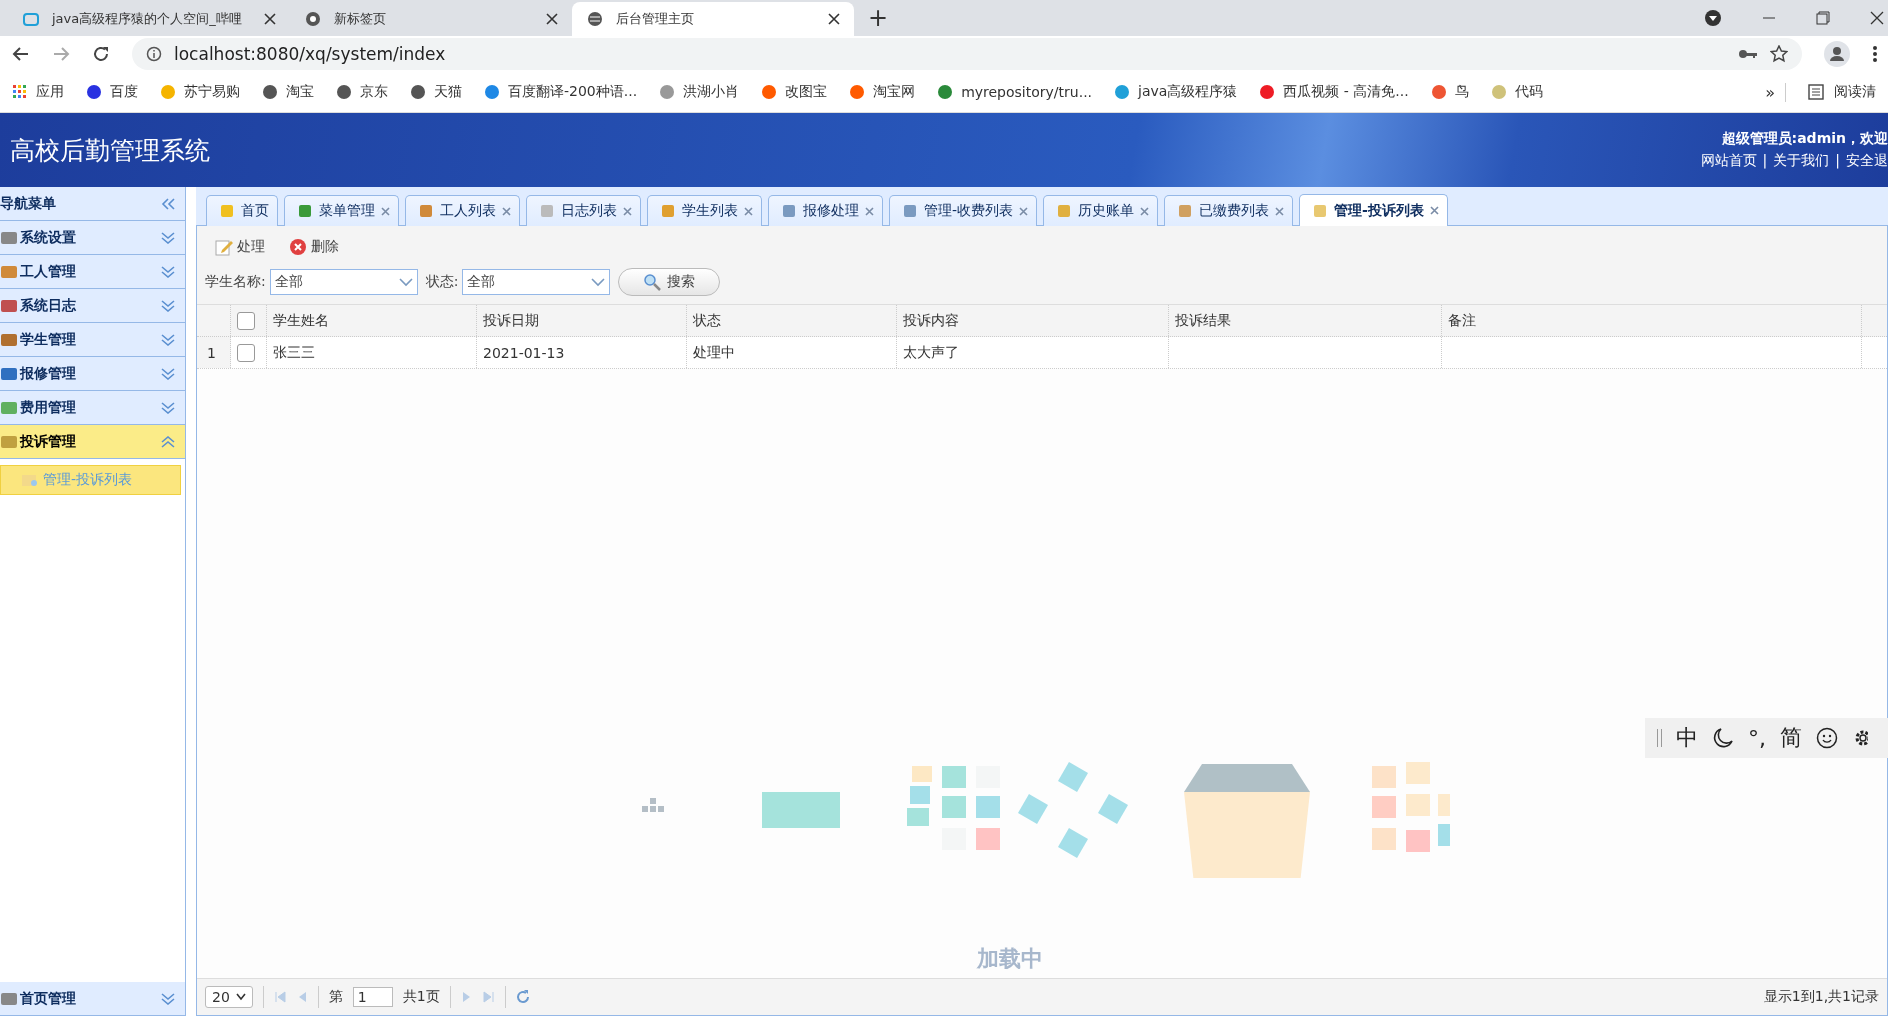 The image size is (1888, 1016). Describe the element at coordinates (300, 92) in the screenshot. I see `bookmark-label: 淘宝` at that location.